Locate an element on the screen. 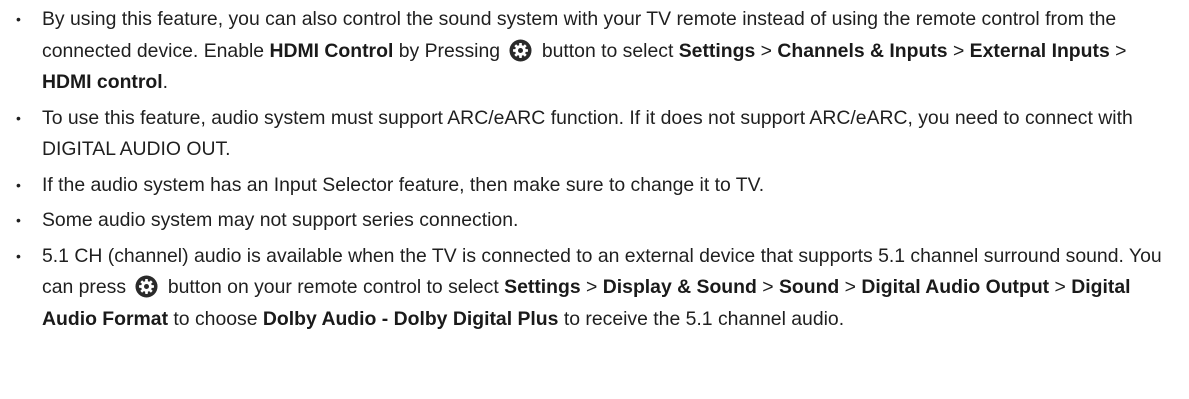 Image resolution: width=1189 pixels, height=399 pixels. bold-text: HDMI Control is located at coordinates (331, 50).